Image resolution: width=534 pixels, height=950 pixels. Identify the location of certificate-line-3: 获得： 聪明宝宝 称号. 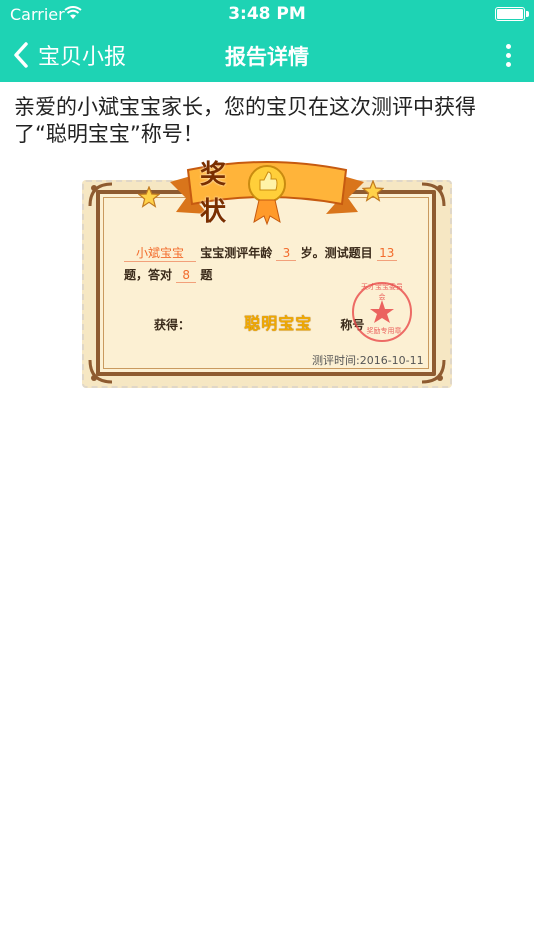
(259, 323).